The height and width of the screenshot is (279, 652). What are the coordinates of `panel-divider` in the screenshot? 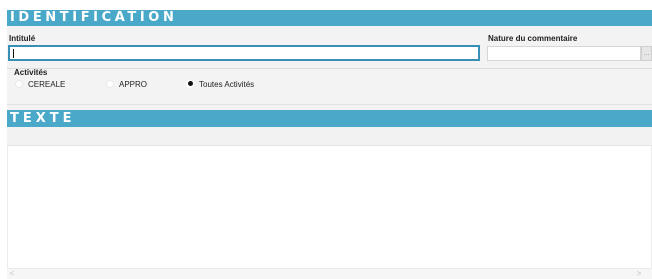 It's located at (329, 104).